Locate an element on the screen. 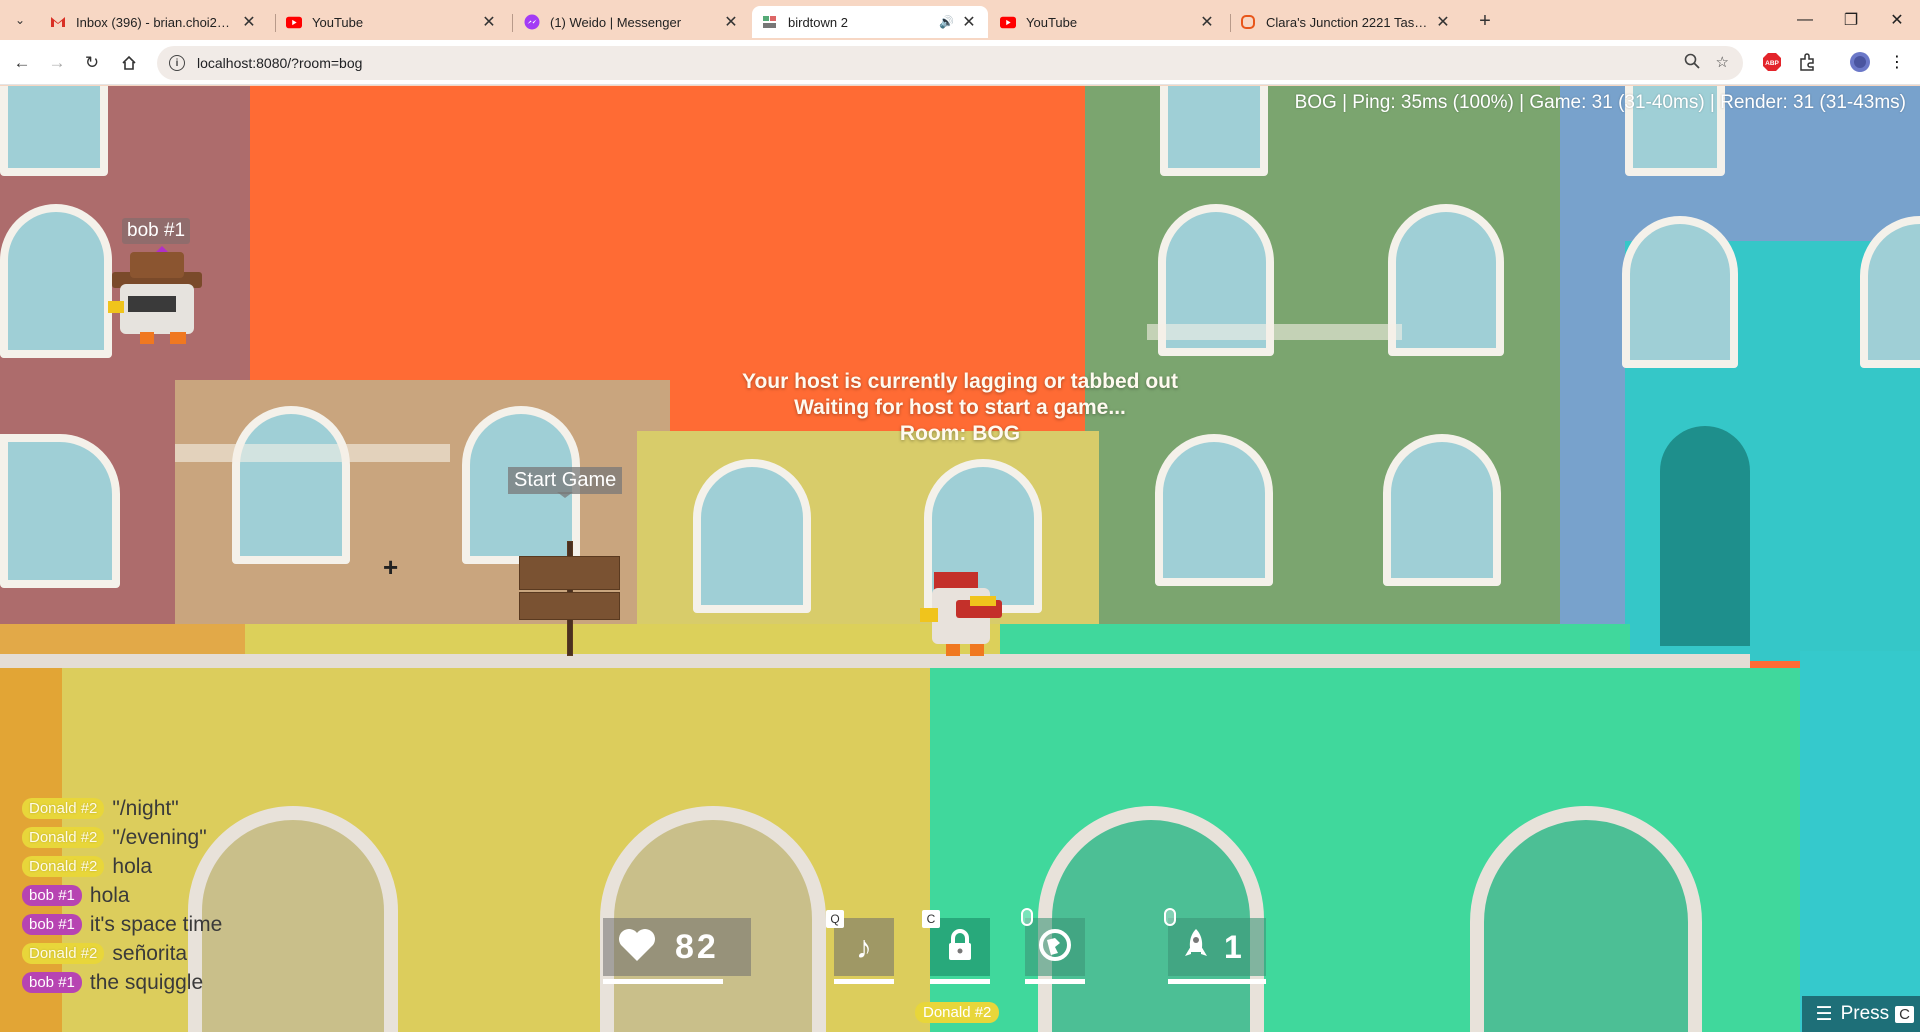 The image size is (1920, 1032). press-key: C is located at coordinates (1904, 1014).